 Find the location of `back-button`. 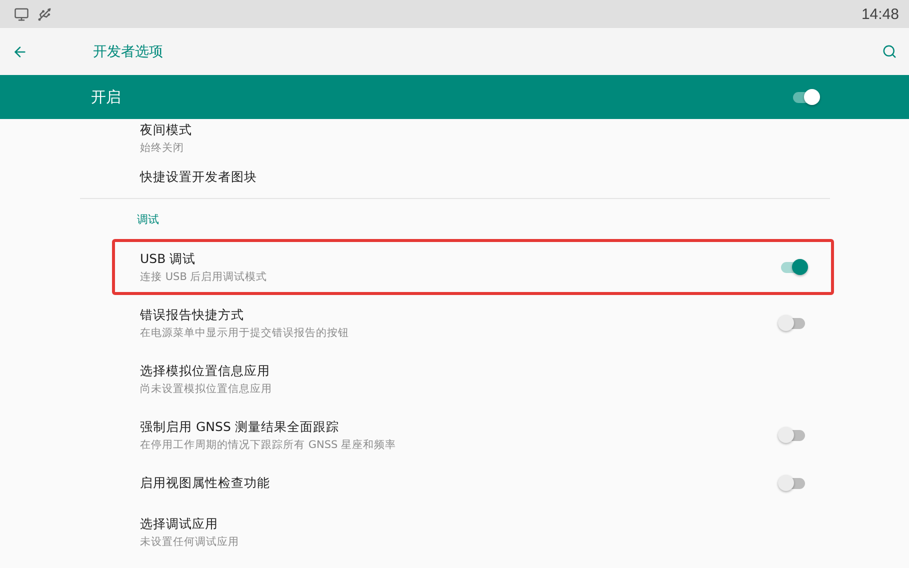

back-button is located at coordinates (20, 52).